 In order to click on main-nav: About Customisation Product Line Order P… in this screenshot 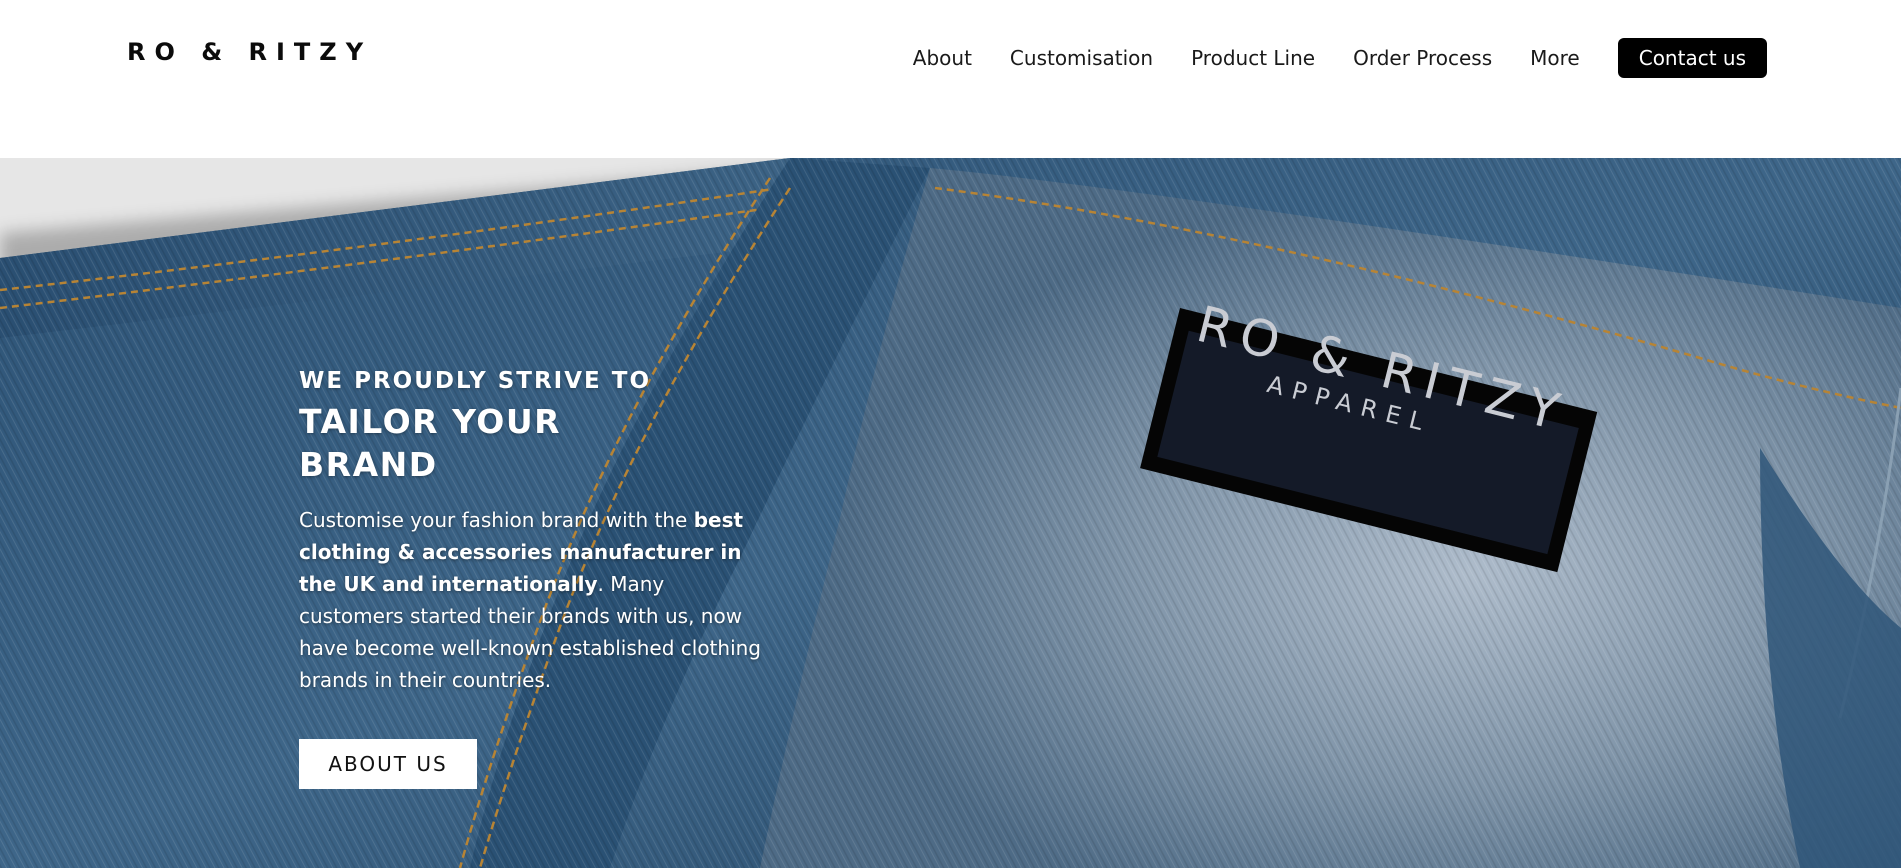, I will do `click(1340, 58)`.